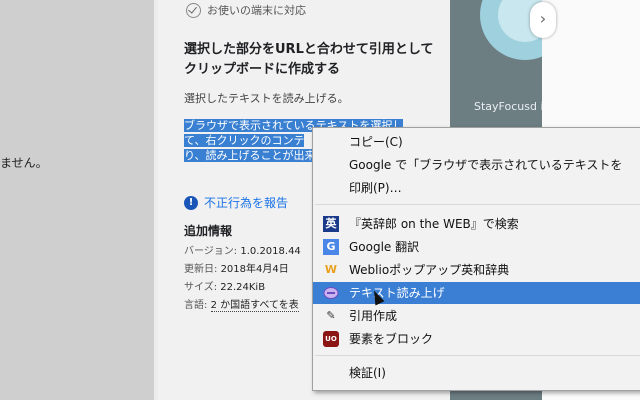 The width and height of the screenshot is (640, 400). I want to click on menu-item-label: Weblioポップアップ英和辞典, so click(429, 270).